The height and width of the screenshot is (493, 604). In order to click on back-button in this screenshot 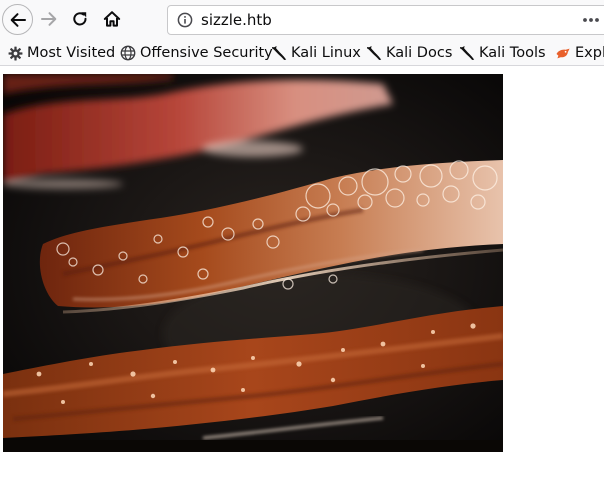, I will do `click(17, 19)`.